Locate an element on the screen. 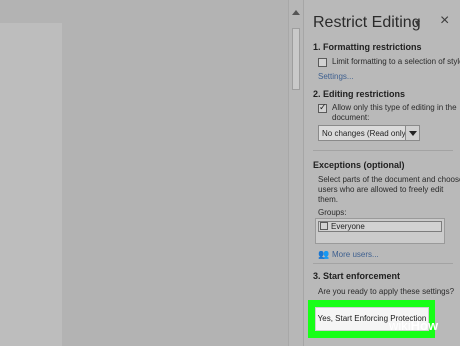 This screenshot has height=346, width=460. users-icon: 👥 is located at coordinates (324, 254).